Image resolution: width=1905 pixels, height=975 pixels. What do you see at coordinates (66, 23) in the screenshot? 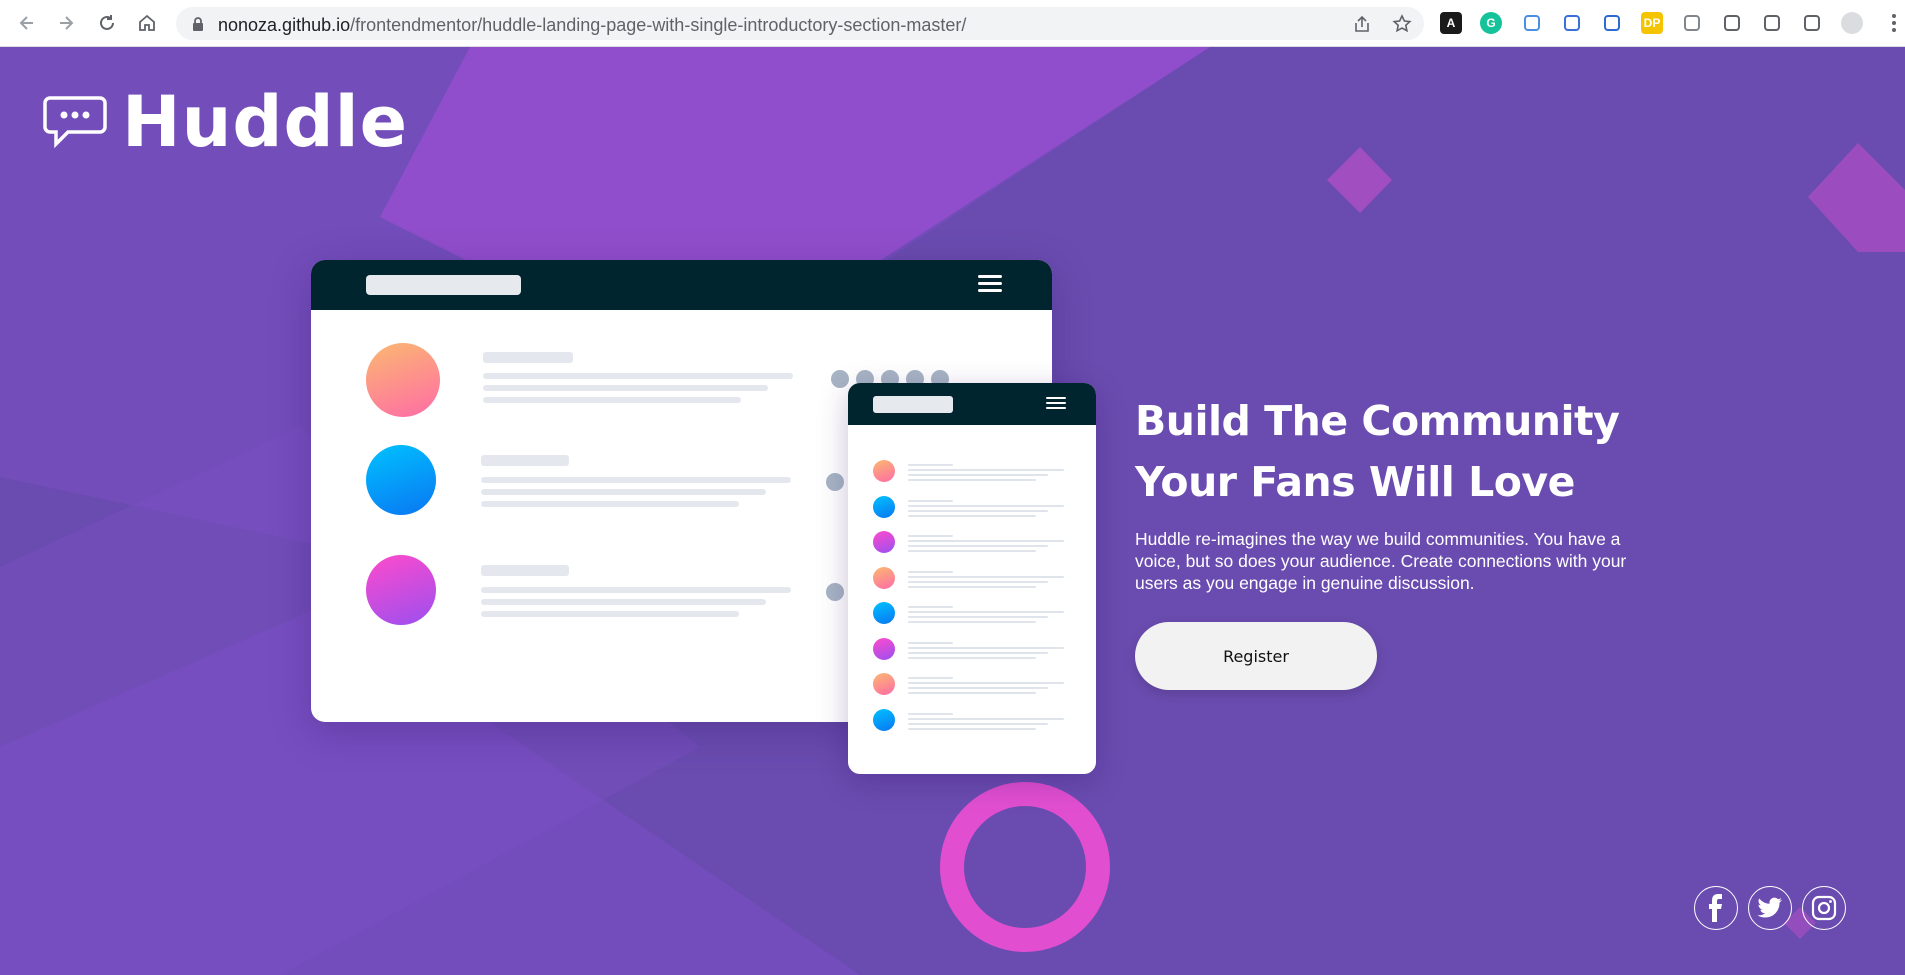
I see `forward-button` at bounding box center [66, 23].